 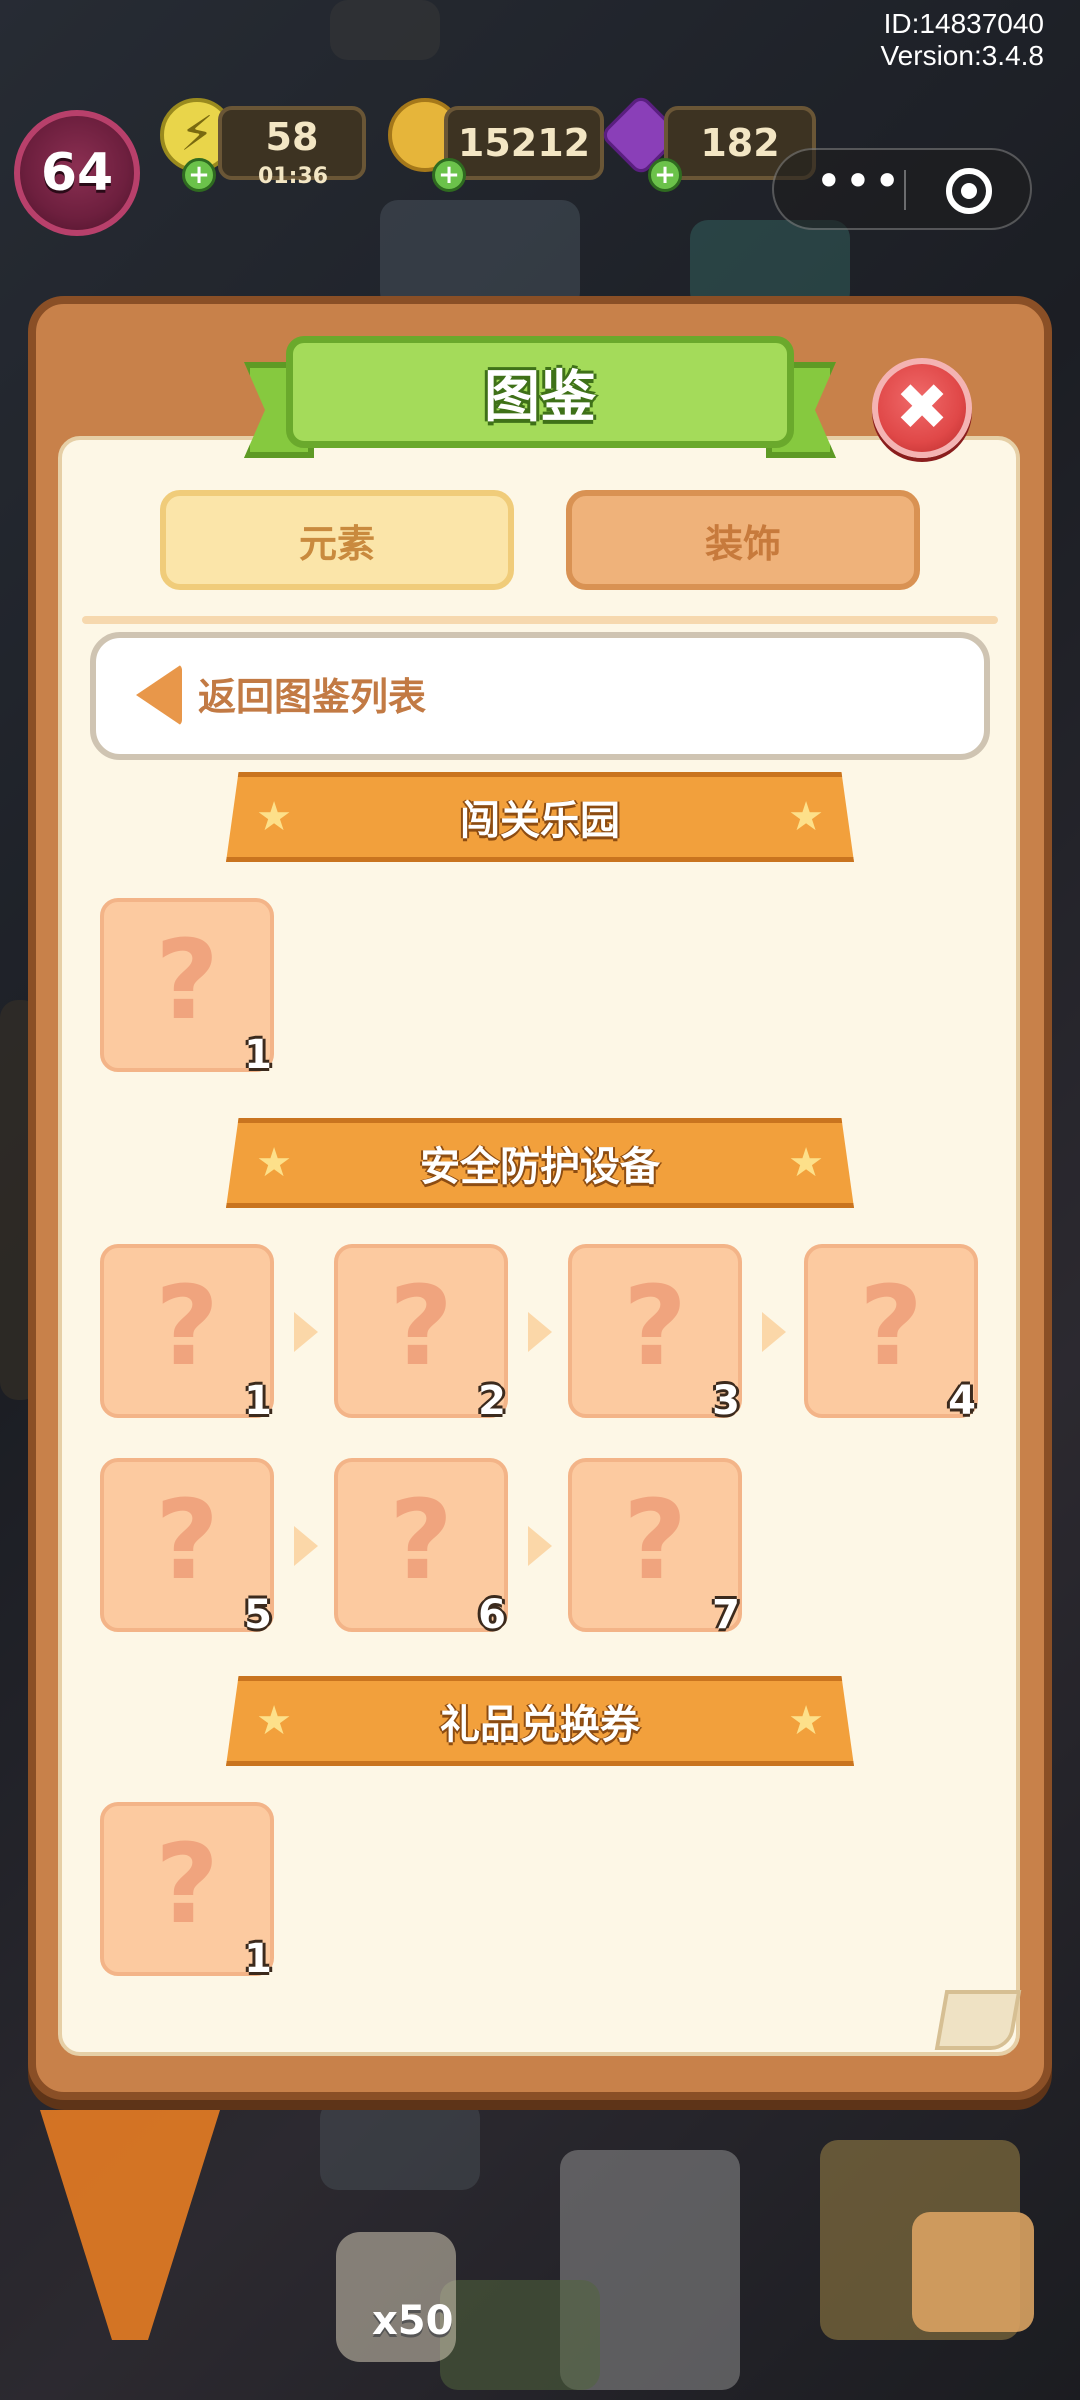 What do you see at coordinates (726, 1615) in the screenshot?
I see `item-tier: 7` at bounding box center [726, 1615].